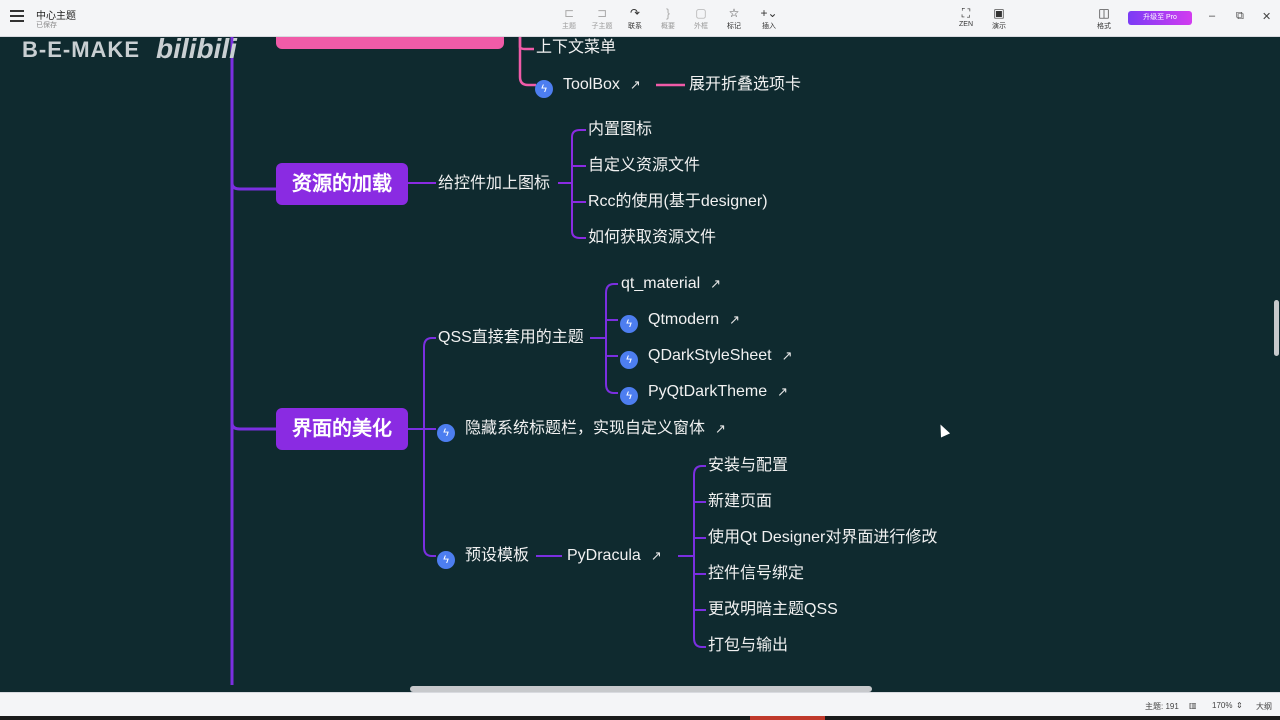 This screenshot has width=1280, height=720. Describe the element at coordinates (773, 610) in the screenshot. I see `node-theme-qss: 更改明暗主题QSS` at that location.